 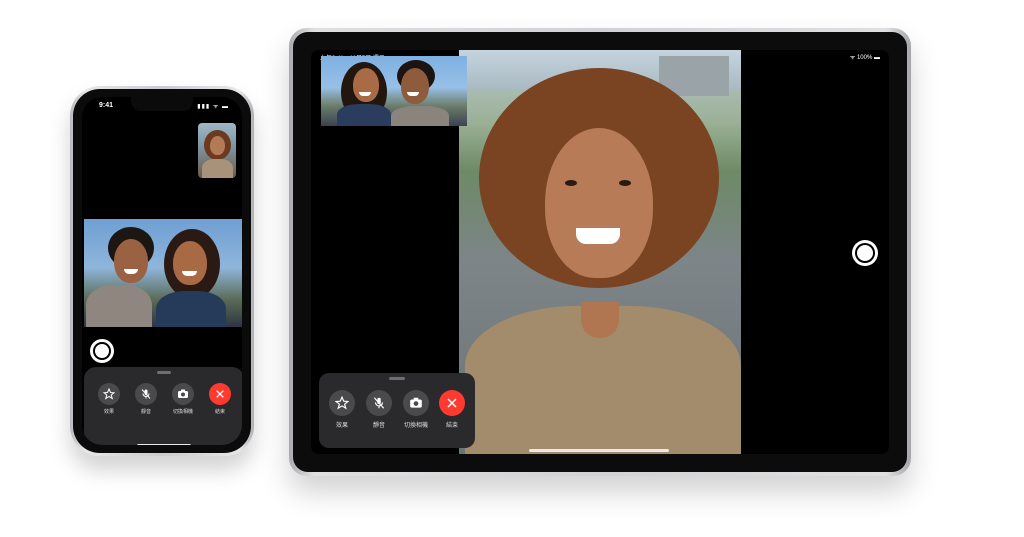 What do you see at coordinates (182, 412) in the screenshot?
I see `iphone-flip-camera-label: 切換相機` at bounding box center [182, 412].